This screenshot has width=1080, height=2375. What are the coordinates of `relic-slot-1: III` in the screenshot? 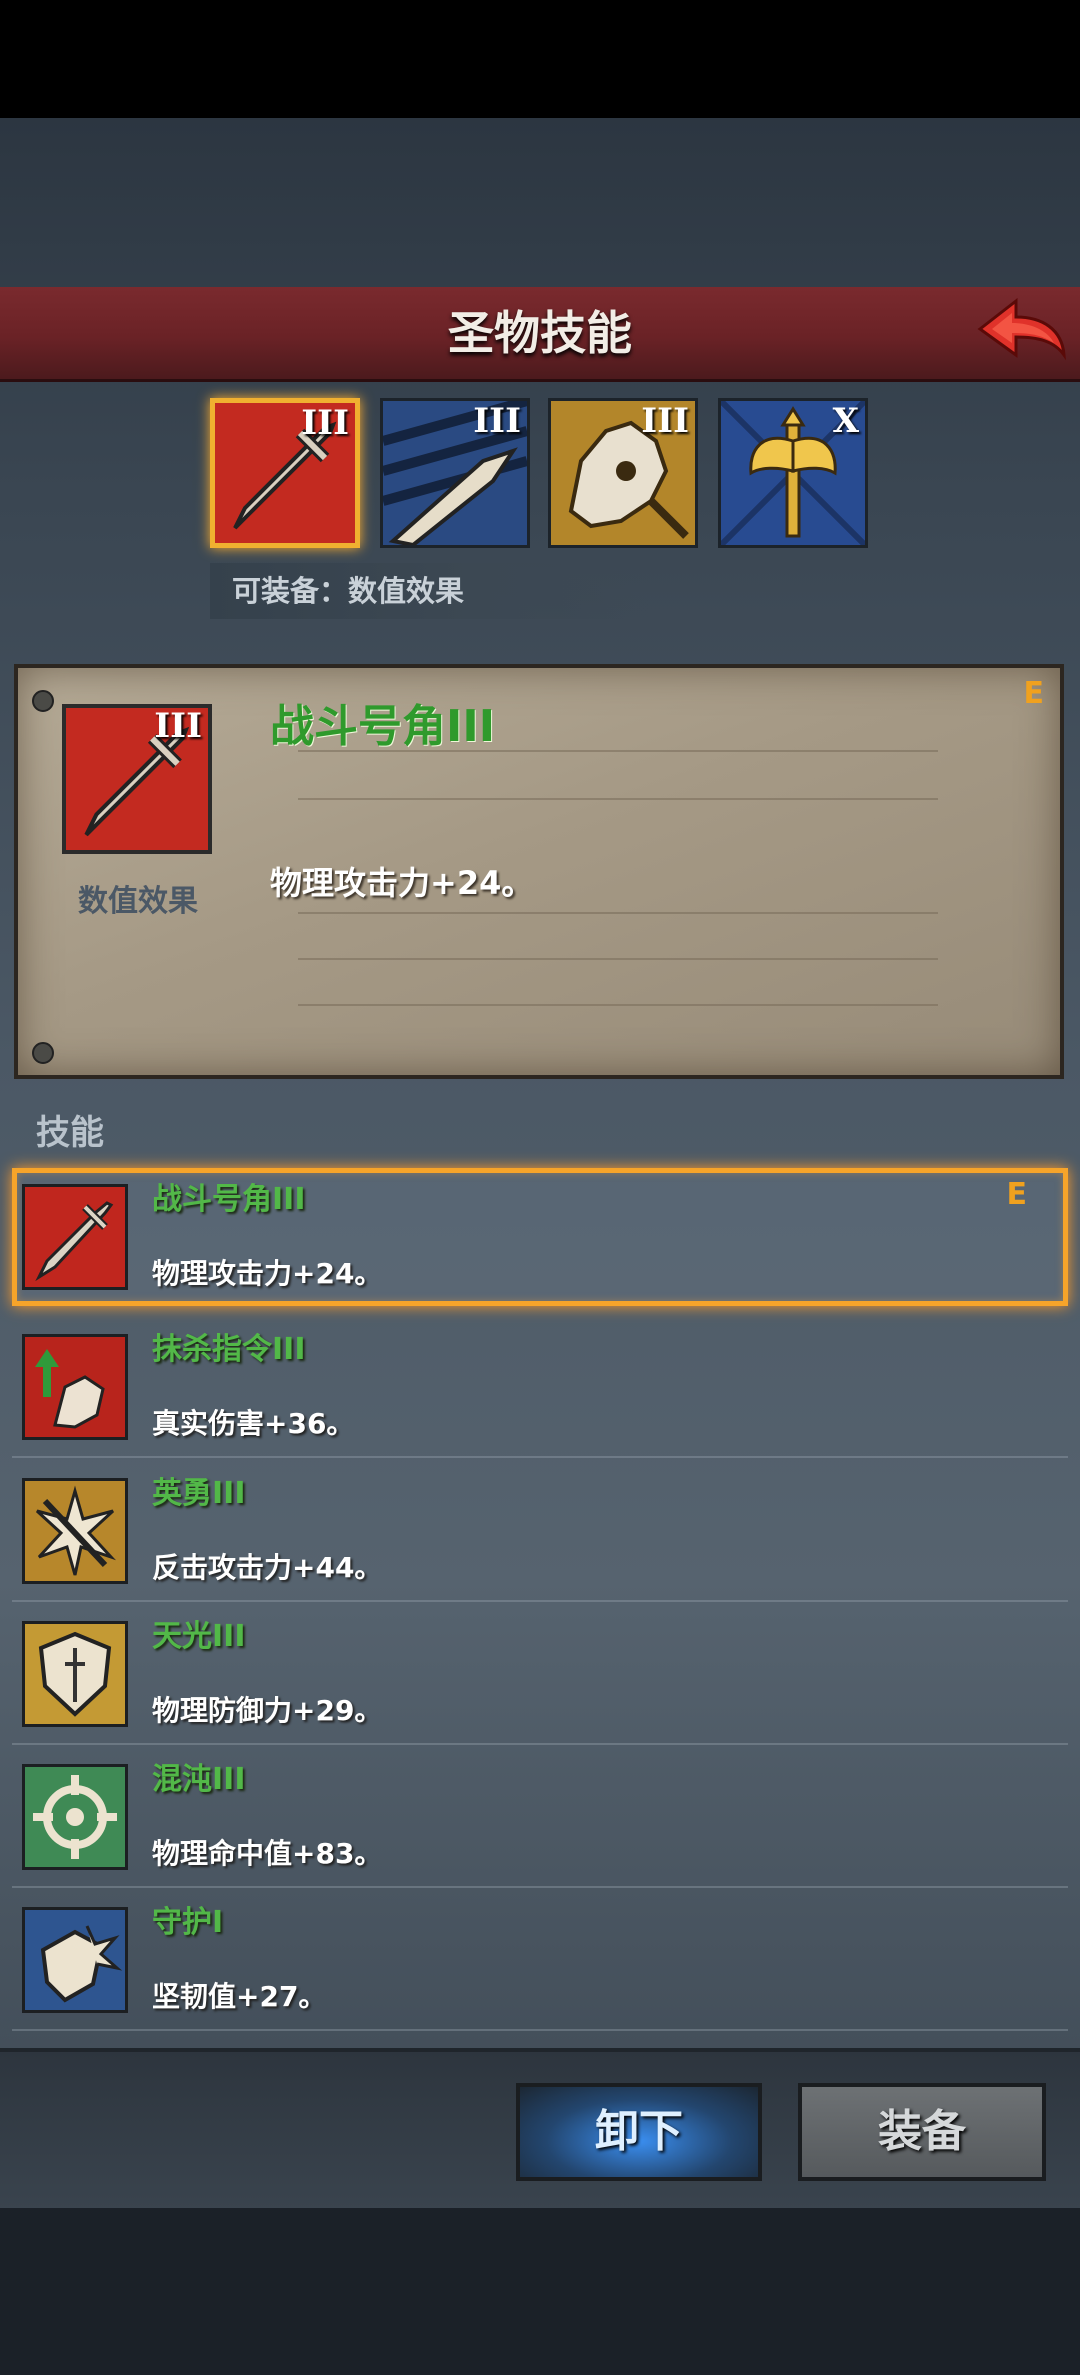 It's located at (285, 473).